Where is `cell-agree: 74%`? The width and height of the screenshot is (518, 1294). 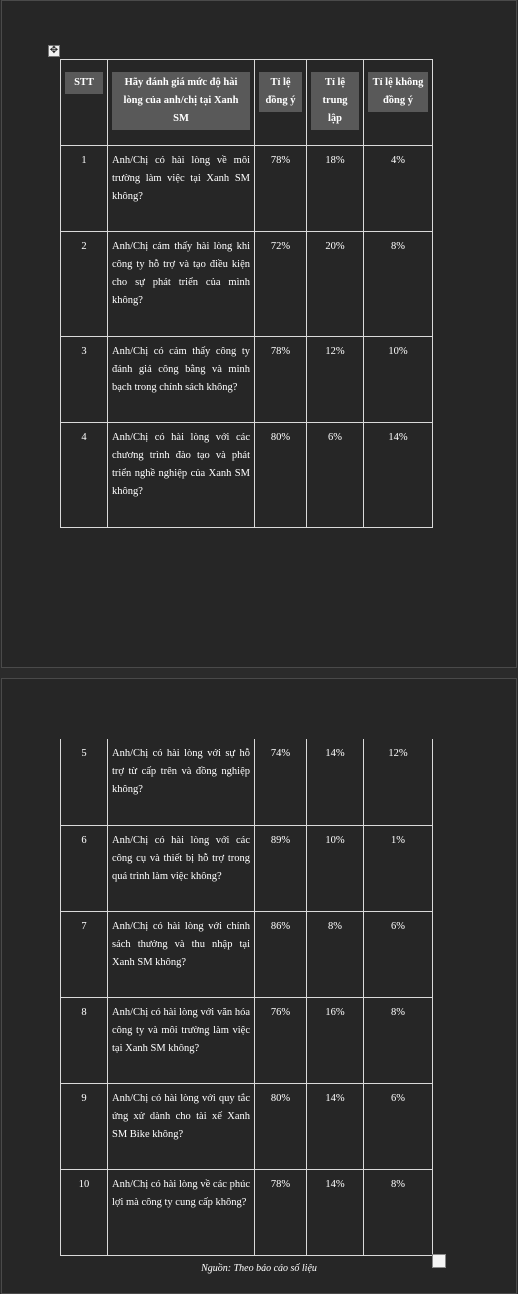 cell-agree: 74% is located at coordinates (280, 782).